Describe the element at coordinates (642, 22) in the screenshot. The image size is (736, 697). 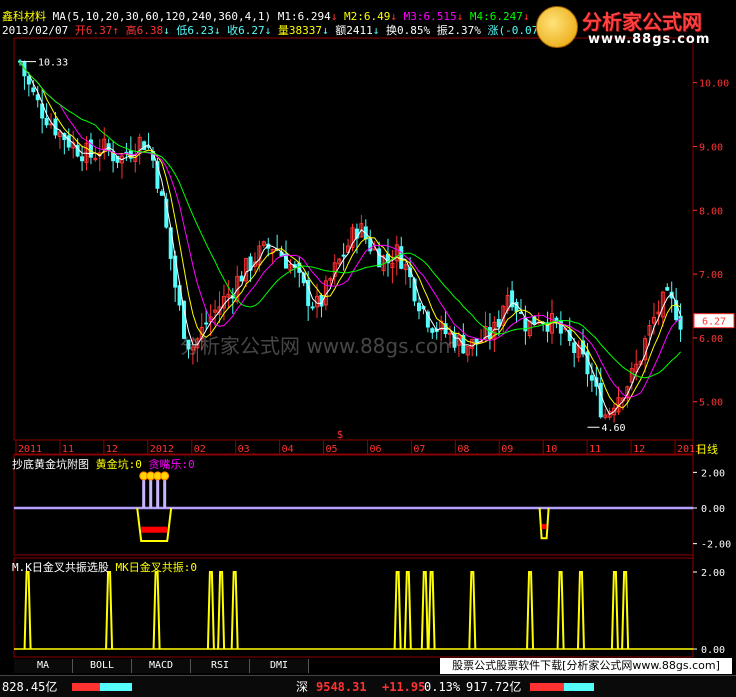
I see `logo-text: 分析家公式网` at that location.